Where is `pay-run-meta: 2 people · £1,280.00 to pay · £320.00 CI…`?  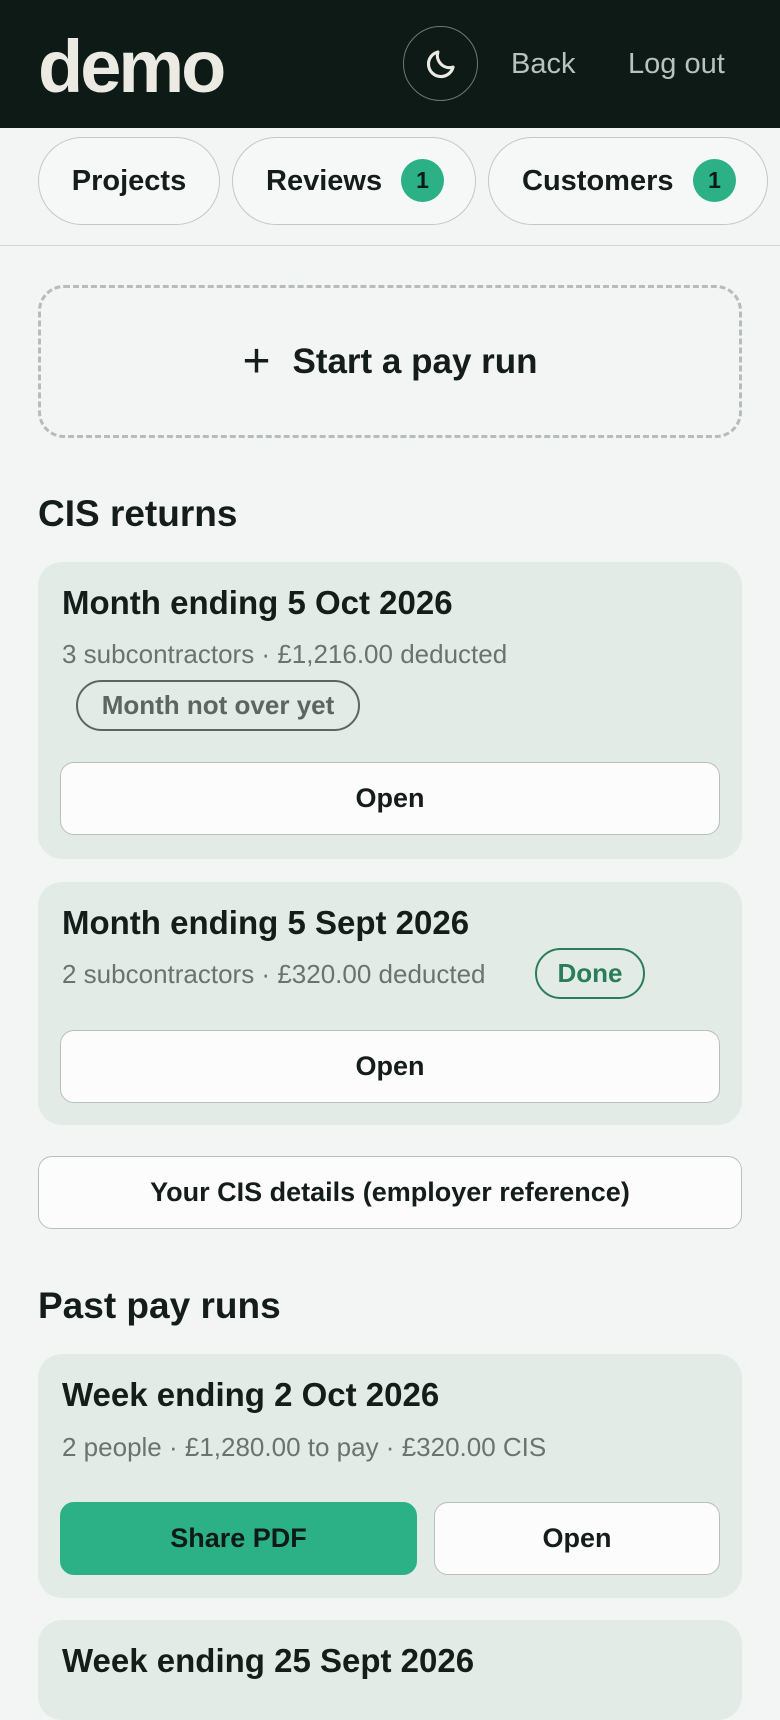 pay-run-meta: 2 people · £1,280.00 to pay · £320.00 CI… is located at coordinates (304, 1447).